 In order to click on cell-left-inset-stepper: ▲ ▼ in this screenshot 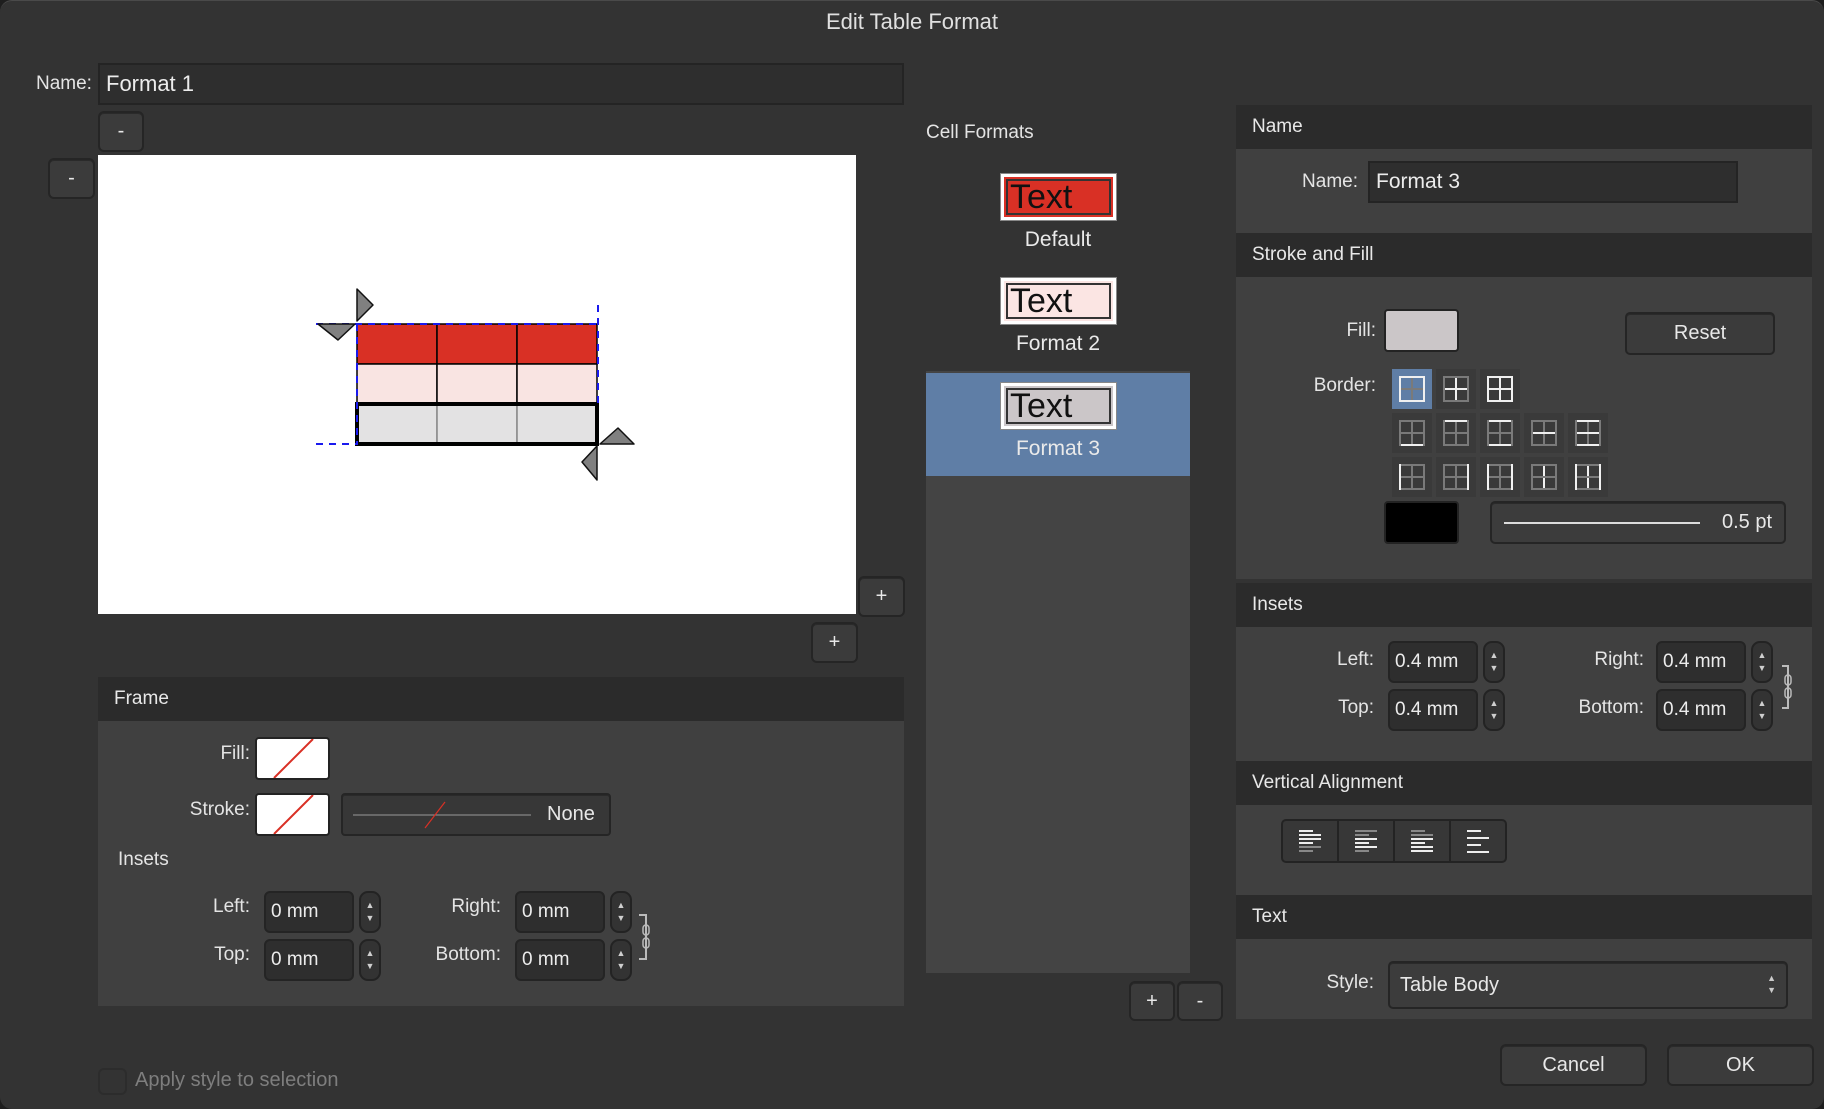, I will do `click(1494, 662)`.